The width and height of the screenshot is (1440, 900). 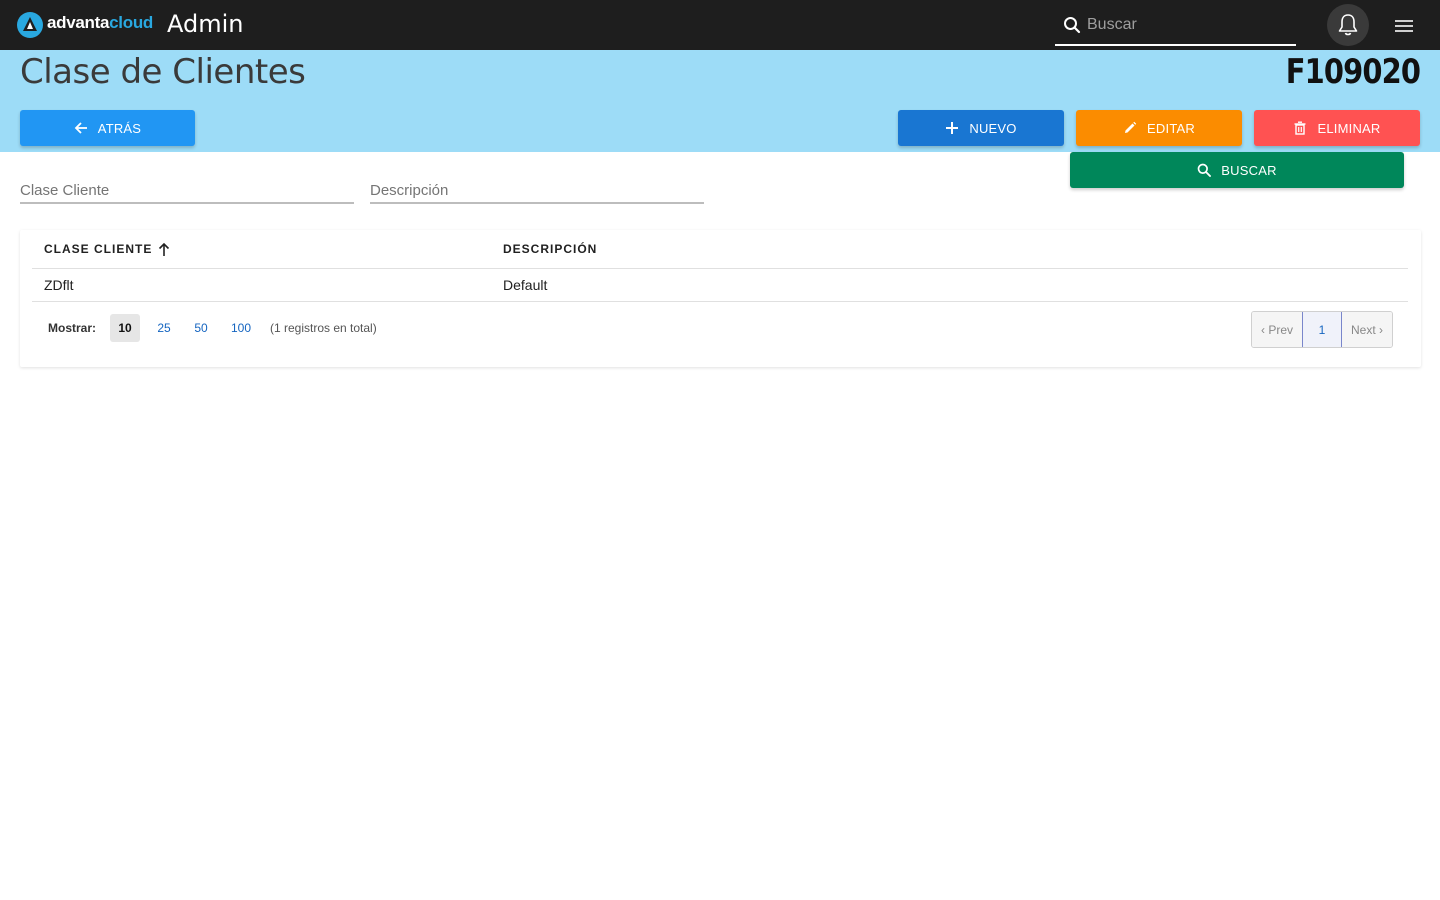 I want to click on page-code: F109020, so click(x=1353, y=72).